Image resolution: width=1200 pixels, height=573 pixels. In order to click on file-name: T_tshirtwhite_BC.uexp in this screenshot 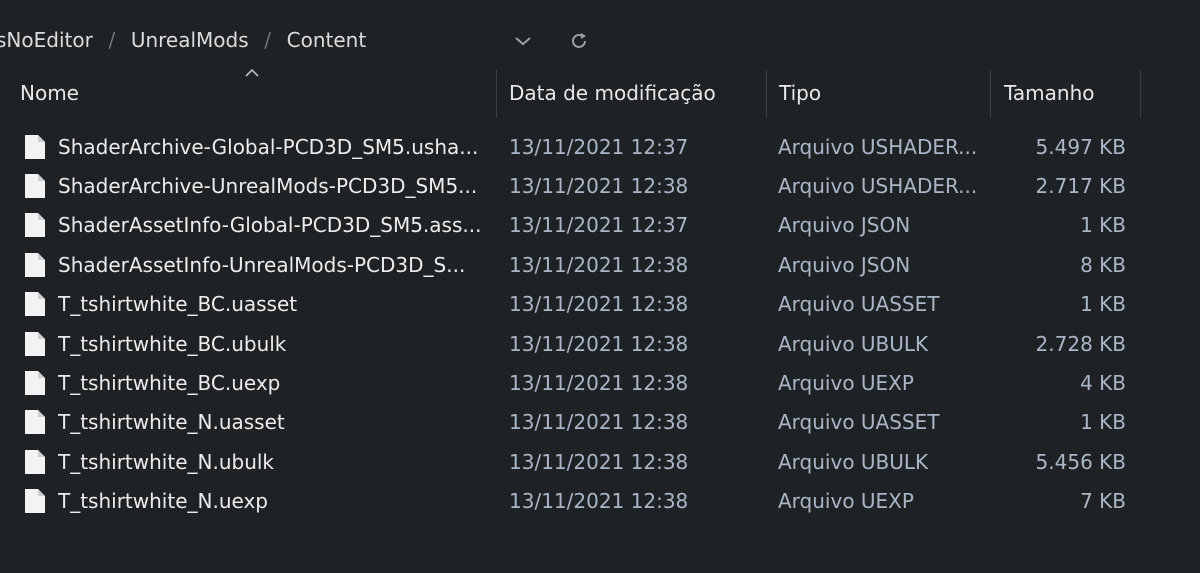, I will do `click(169, 383)`.